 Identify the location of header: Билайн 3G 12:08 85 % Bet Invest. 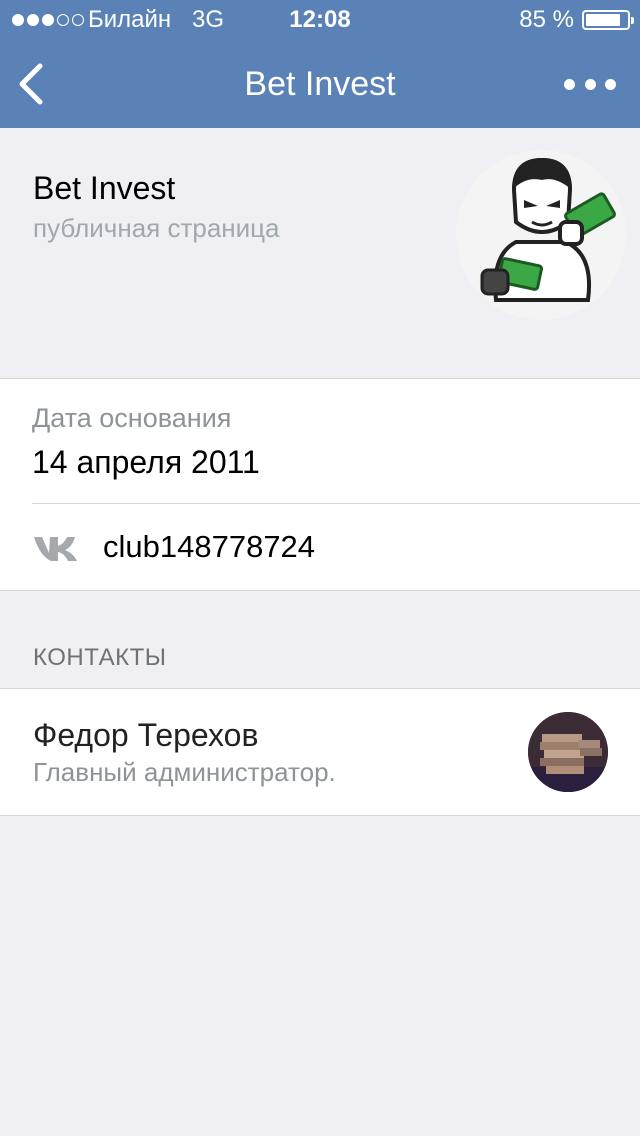
(320, 64).